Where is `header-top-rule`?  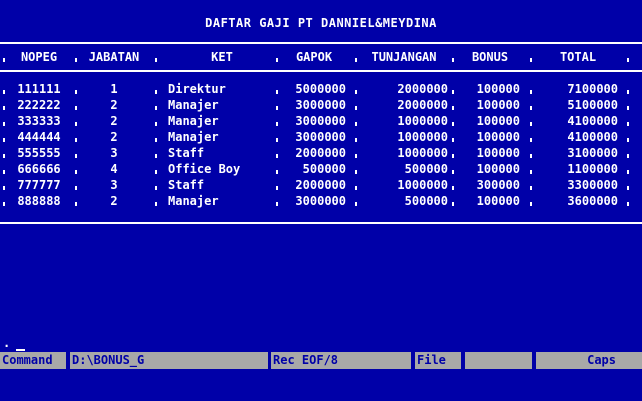 header-top-rule is located at coordinates (321, 43).